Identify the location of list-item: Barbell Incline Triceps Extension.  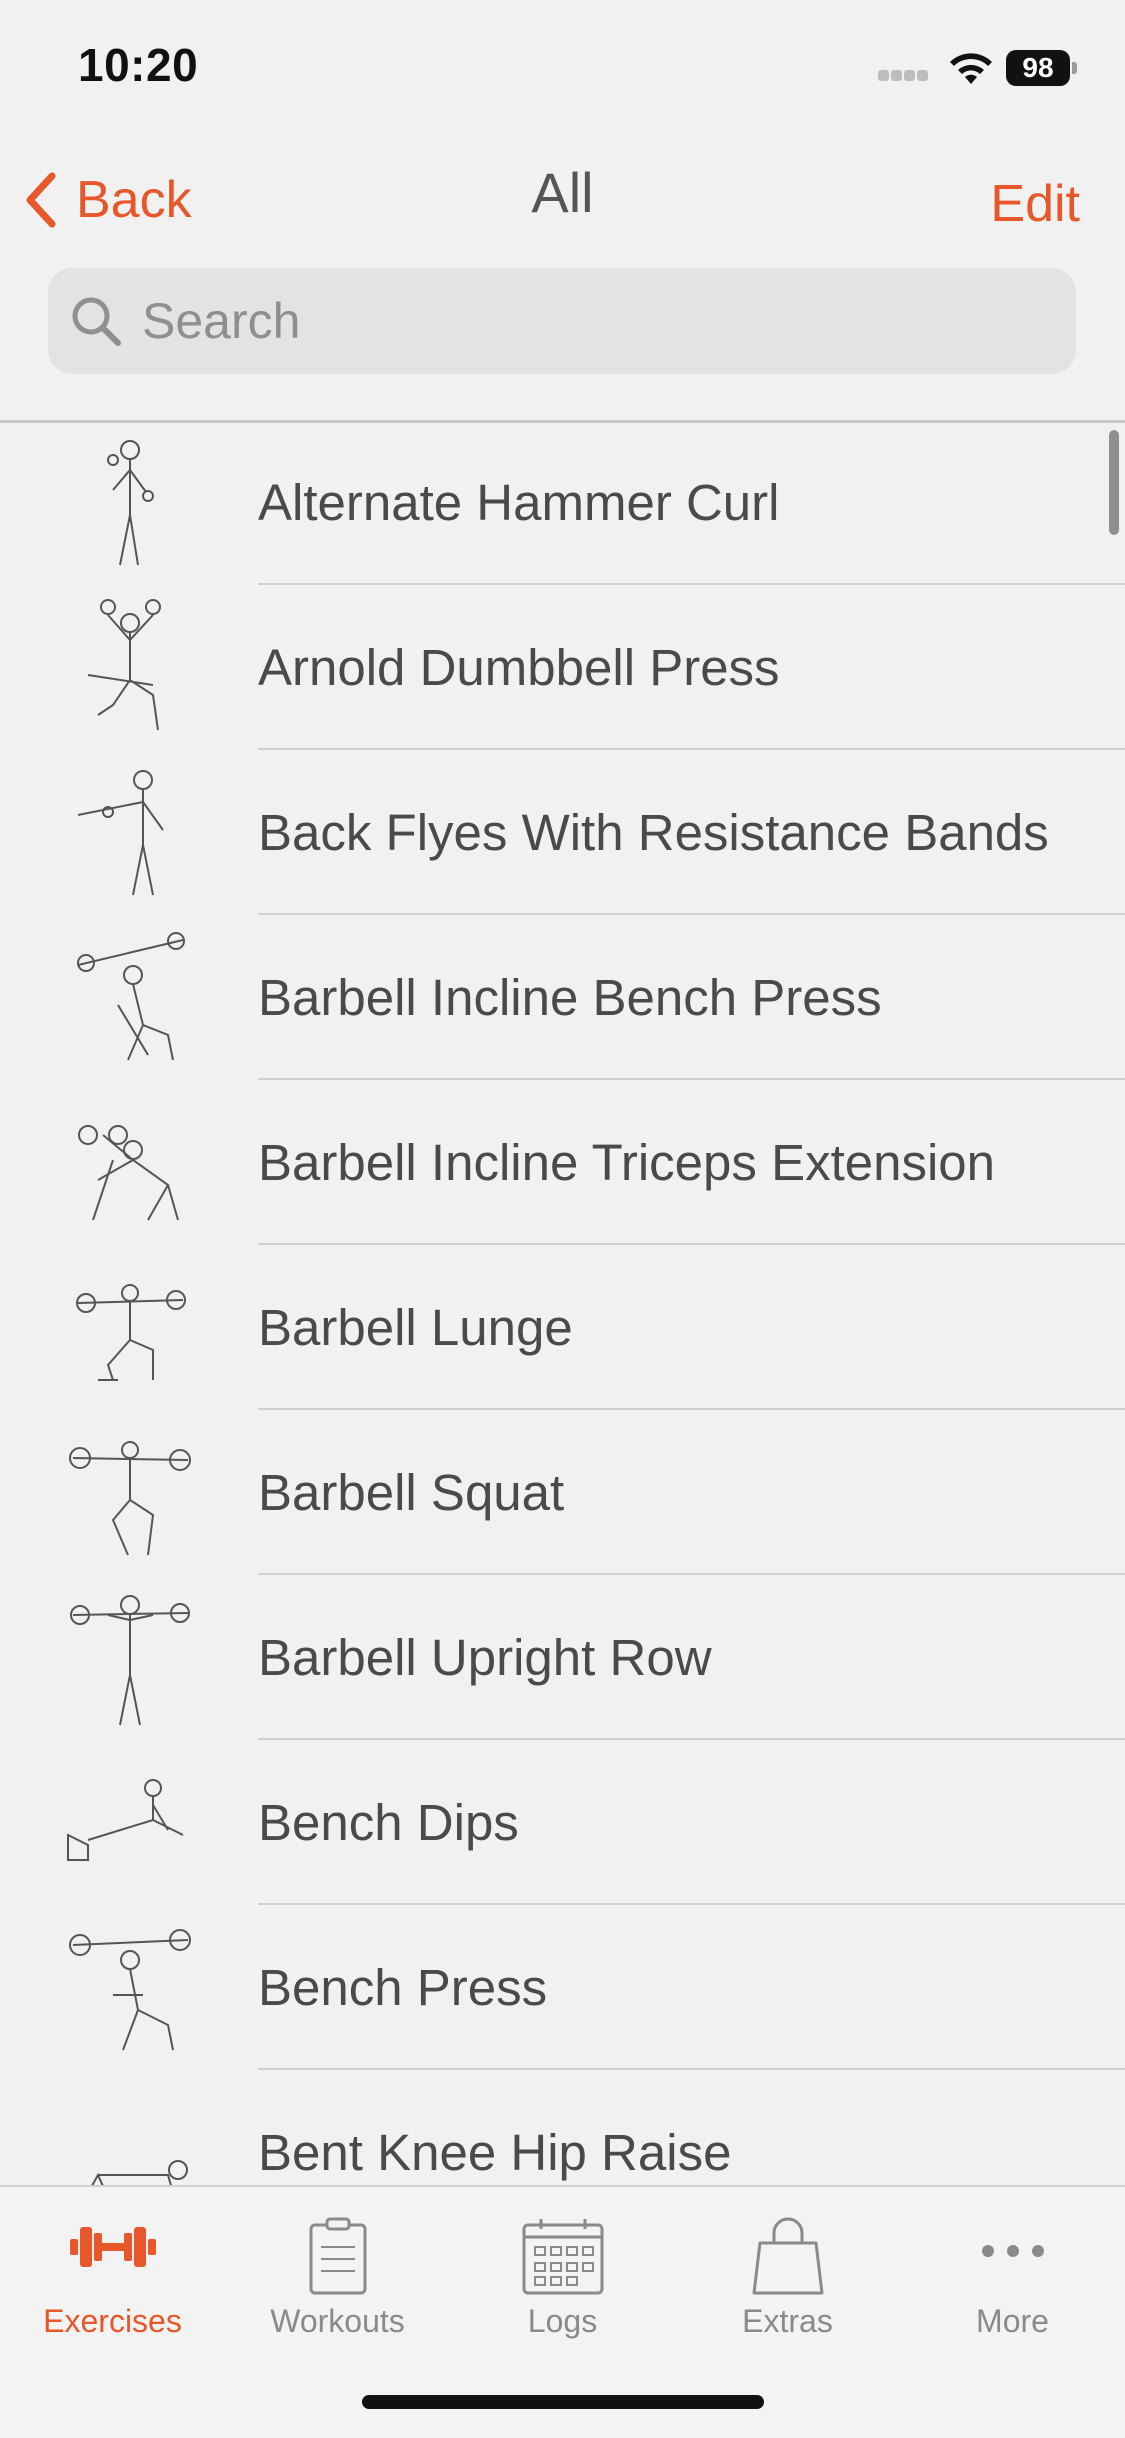
(562, 1162).